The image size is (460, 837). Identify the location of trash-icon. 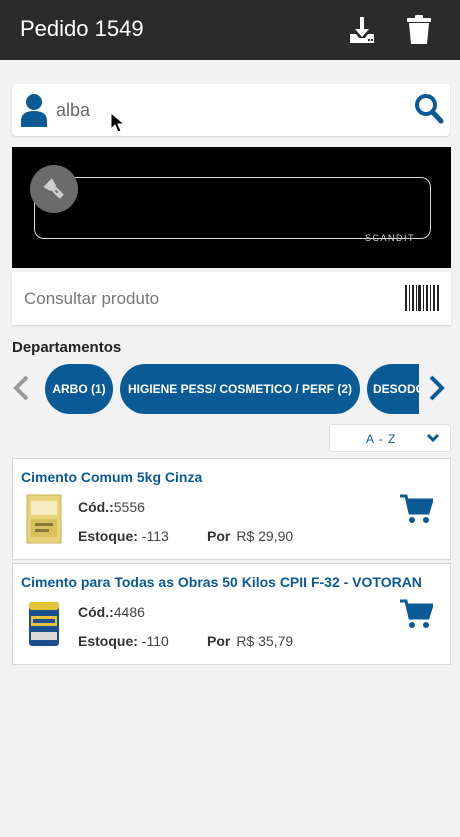
(419, 29).